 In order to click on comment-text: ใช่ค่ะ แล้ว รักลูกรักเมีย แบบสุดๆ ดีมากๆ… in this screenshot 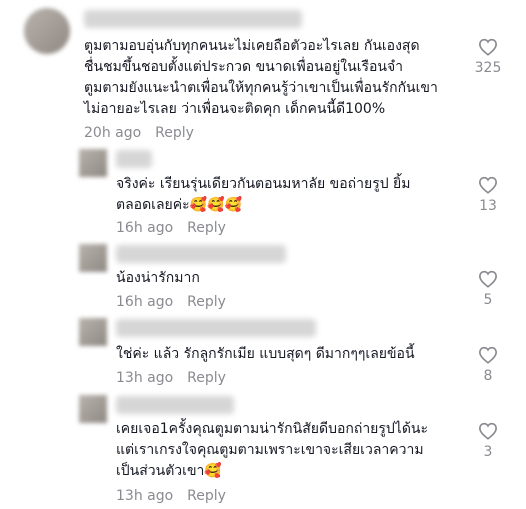, I will do `click(265, 354)`.